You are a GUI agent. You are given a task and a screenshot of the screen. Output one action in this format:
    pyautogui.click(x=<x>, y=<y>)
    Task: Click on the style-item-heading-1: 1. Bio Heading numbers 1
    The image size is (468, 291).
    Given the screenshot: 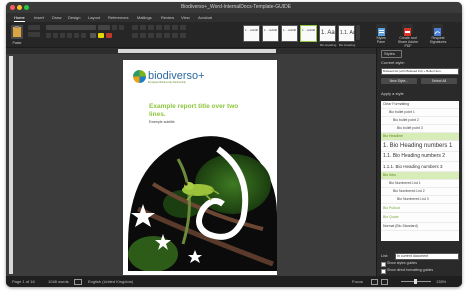 What is the action you would take?
    pyautogui.click(x=420, y=146)
    